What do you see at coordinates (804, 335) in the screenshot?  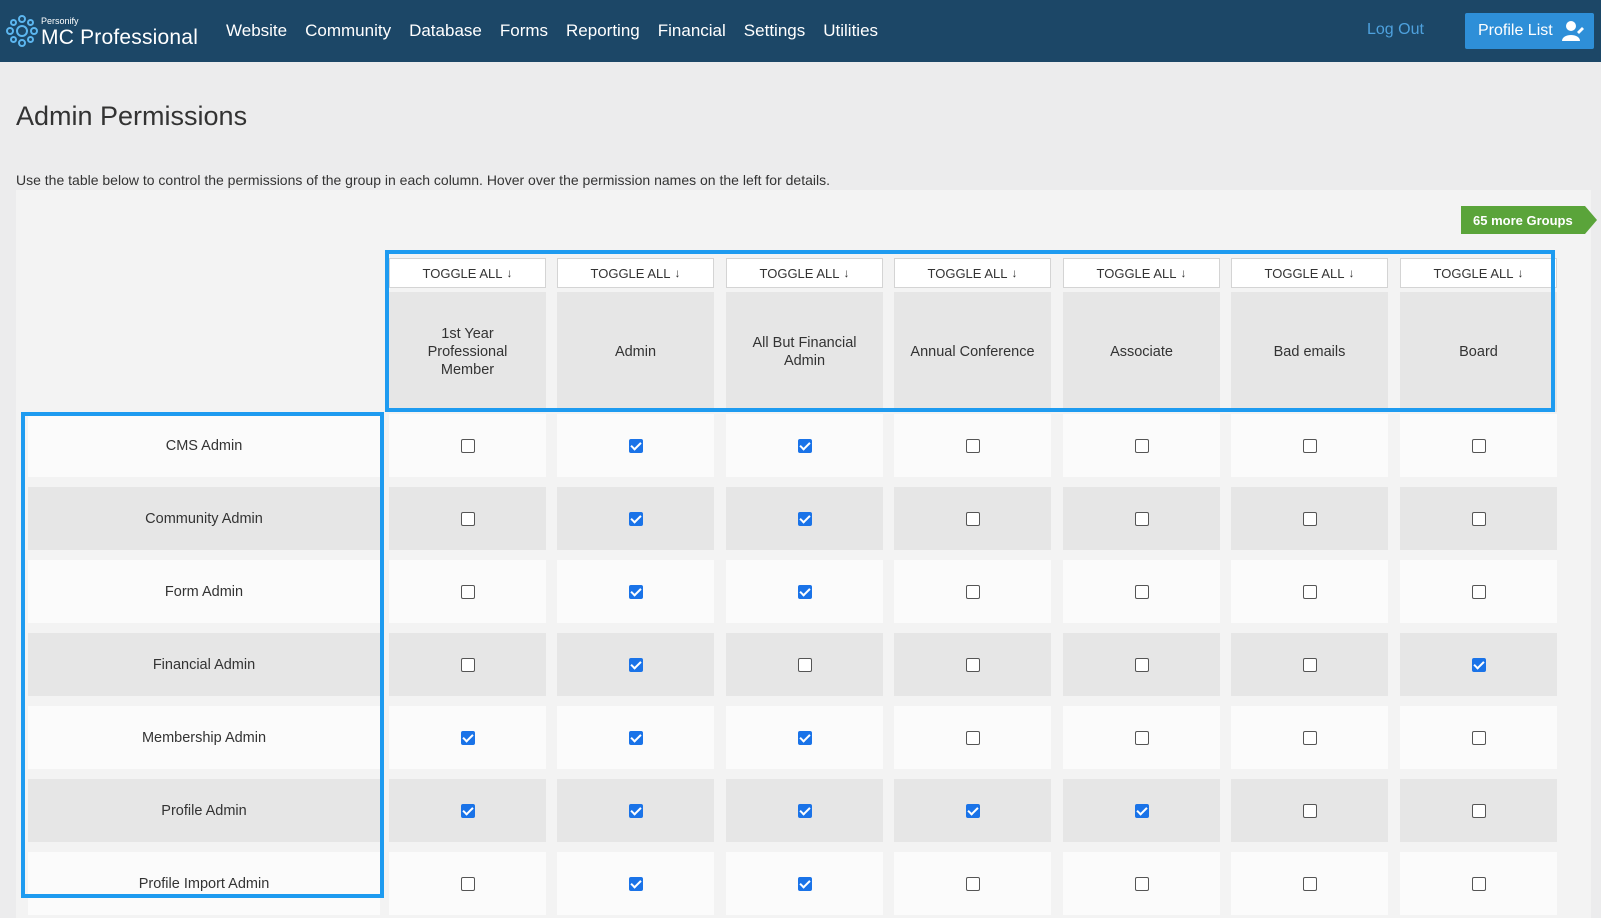 I see `group-column: TOGGLE ALL ↓ All But Financial Admin` at bounding box center [804, 335].